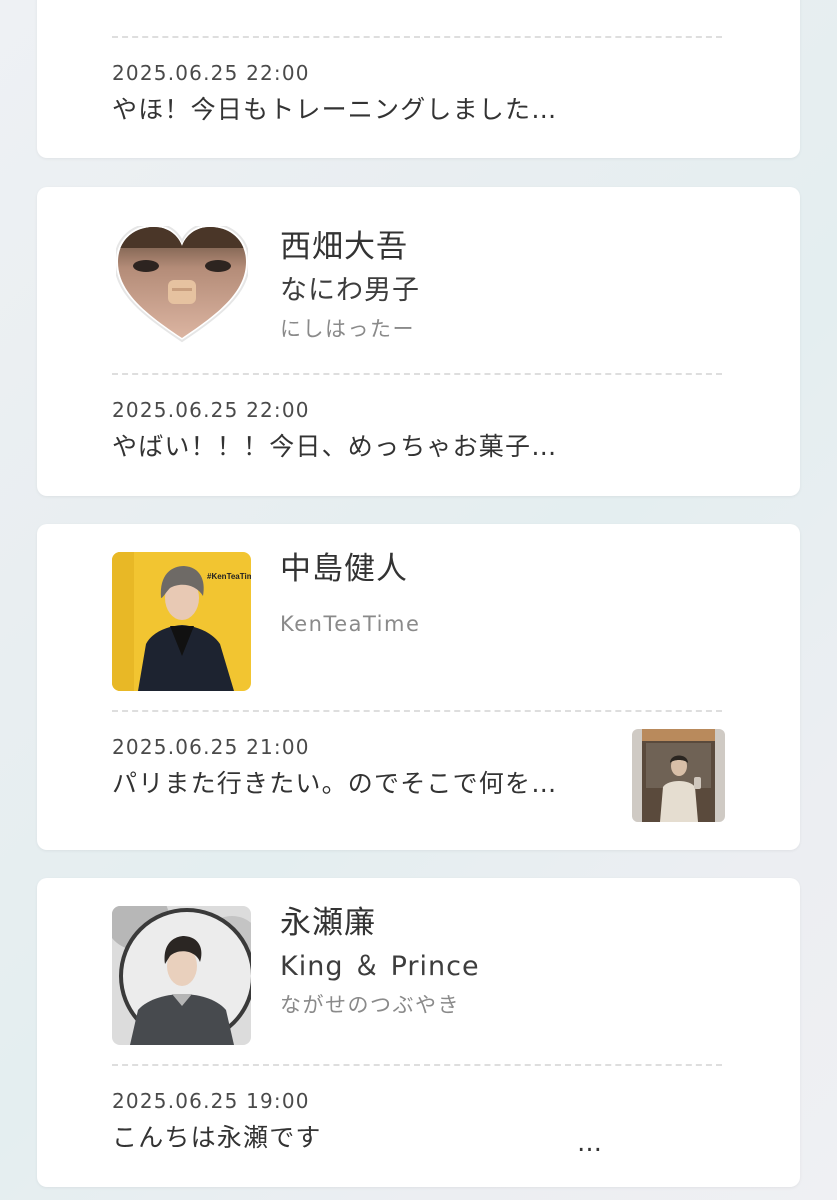  Describe the element at coordinates (380, 966) in the screenshot. I see `post-author-group: King ＆ Prince` at that location.